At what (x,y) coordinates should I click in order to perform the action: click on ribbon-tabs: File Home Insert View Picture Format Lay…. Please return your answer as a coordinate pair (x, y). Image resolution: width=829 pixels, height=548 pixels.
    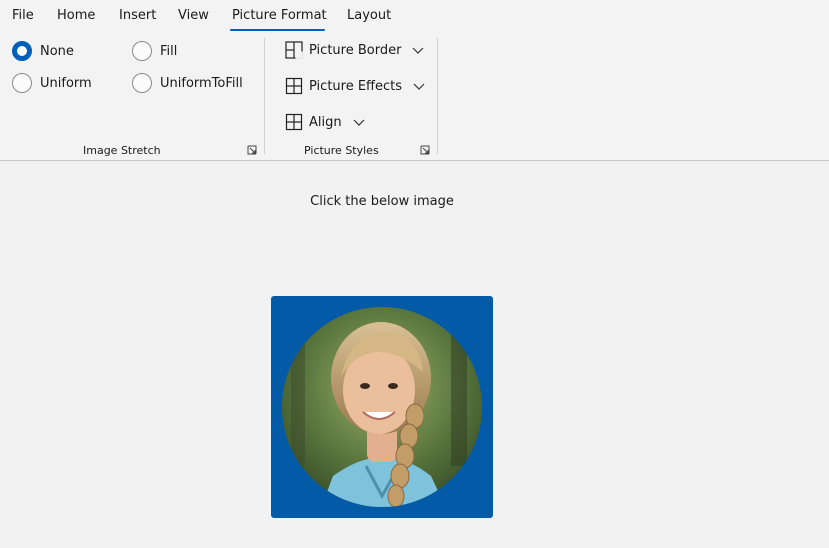
    Looking at the image, I should click on (414, 17).